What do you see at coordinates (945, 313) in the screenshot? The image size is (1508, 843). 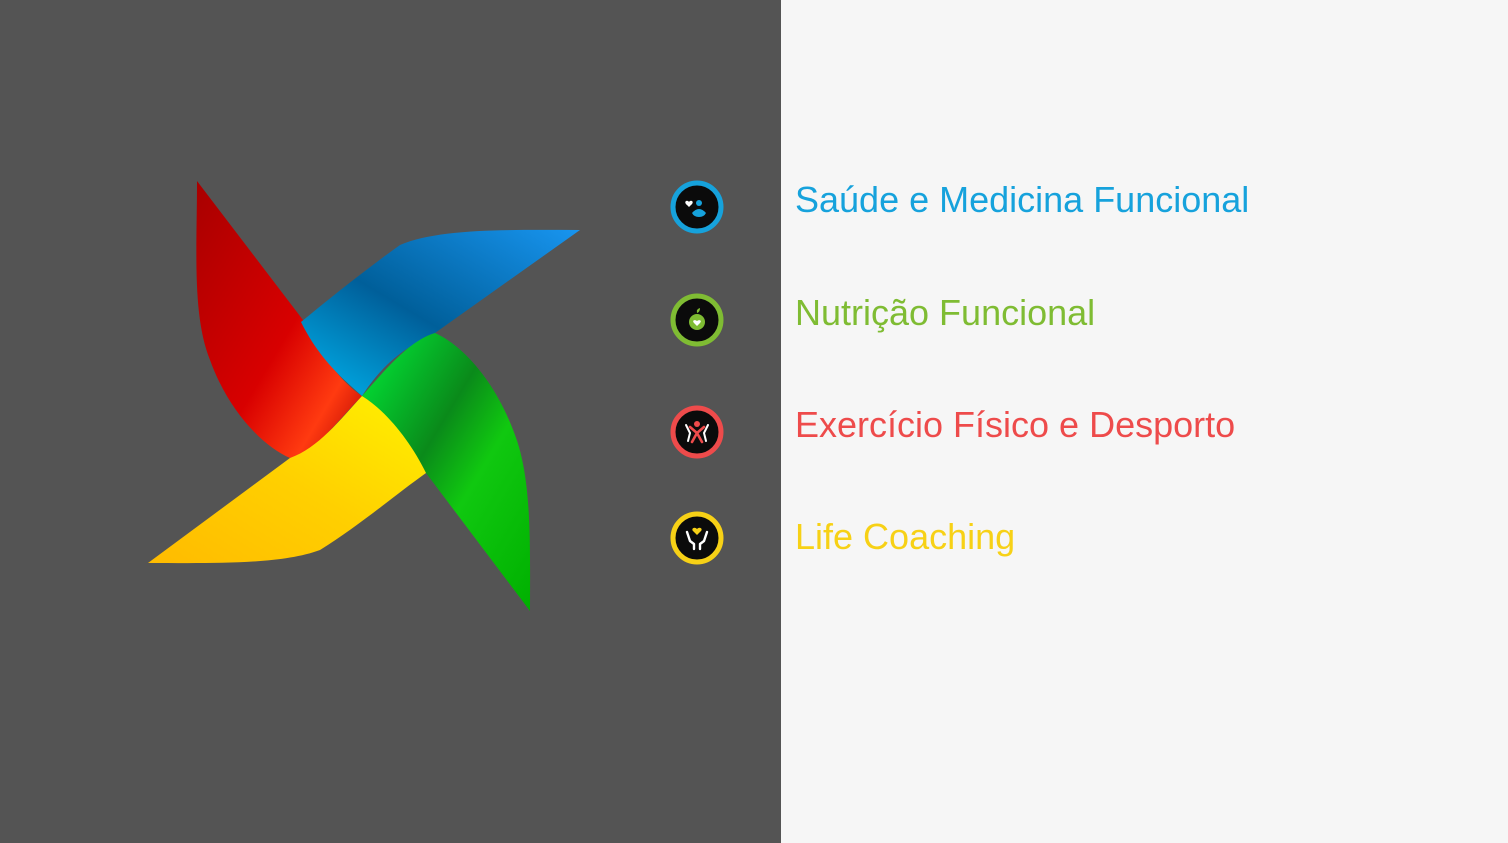 I see `menu-label-nutrition: Nutrição Funcional` at bounding box center [945, 313].